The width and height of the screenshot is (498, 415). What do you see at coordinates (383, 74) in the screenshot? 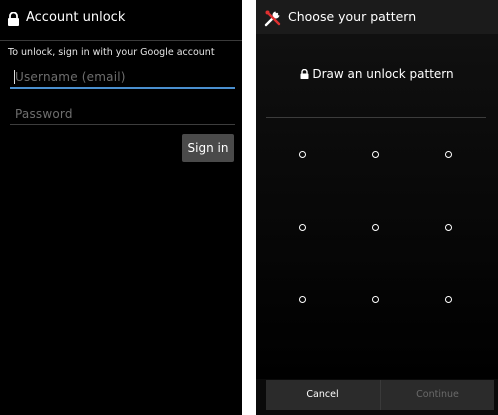
I see `prompt-text: Draw an unlock pattern` at bounding box center [383, 74].